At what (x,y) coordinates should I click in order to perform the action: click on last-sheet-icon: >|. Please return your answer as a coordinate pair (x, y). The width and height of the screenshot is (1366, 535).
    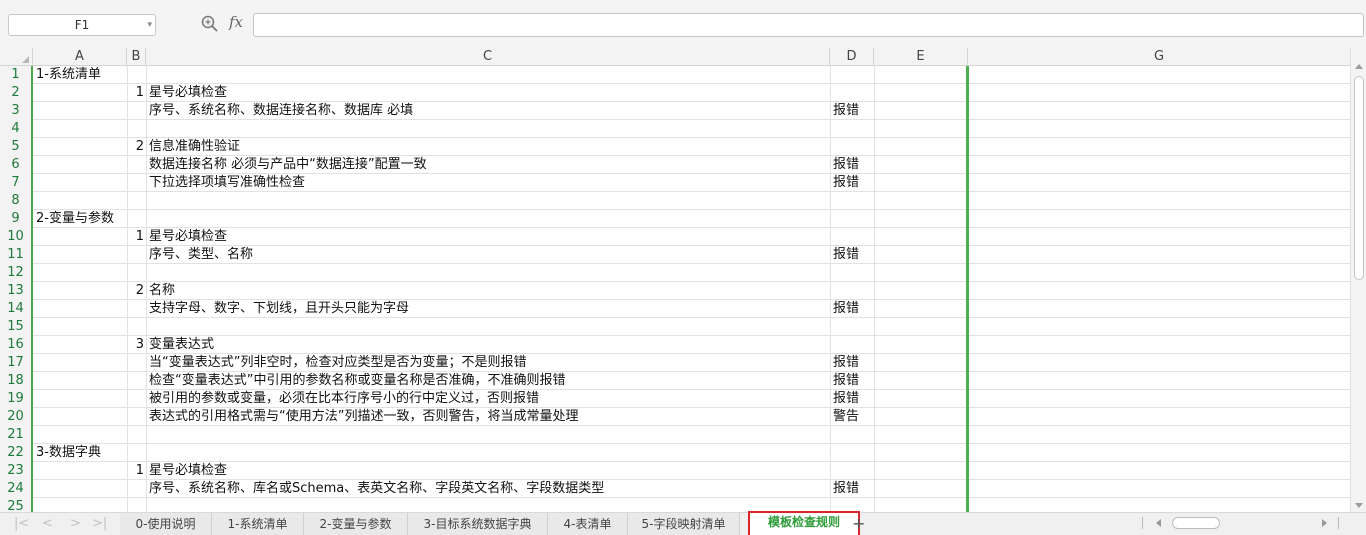
    Looking at the image, I should click on (99, 523).